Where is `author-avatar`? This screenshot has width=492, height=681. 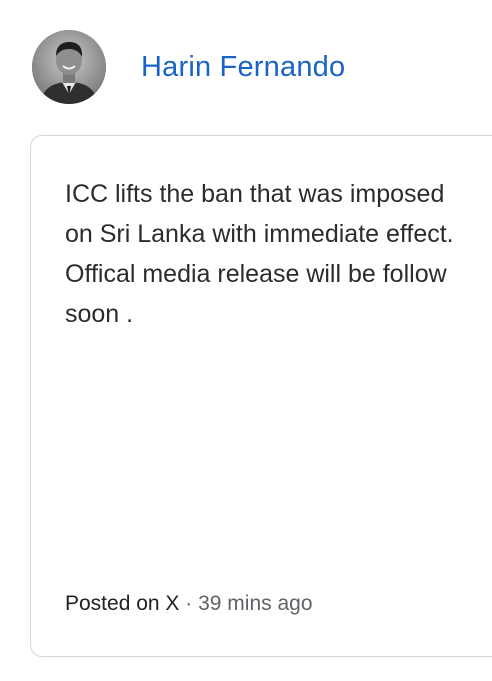
author-avatar is located at coordinates (69, 67).